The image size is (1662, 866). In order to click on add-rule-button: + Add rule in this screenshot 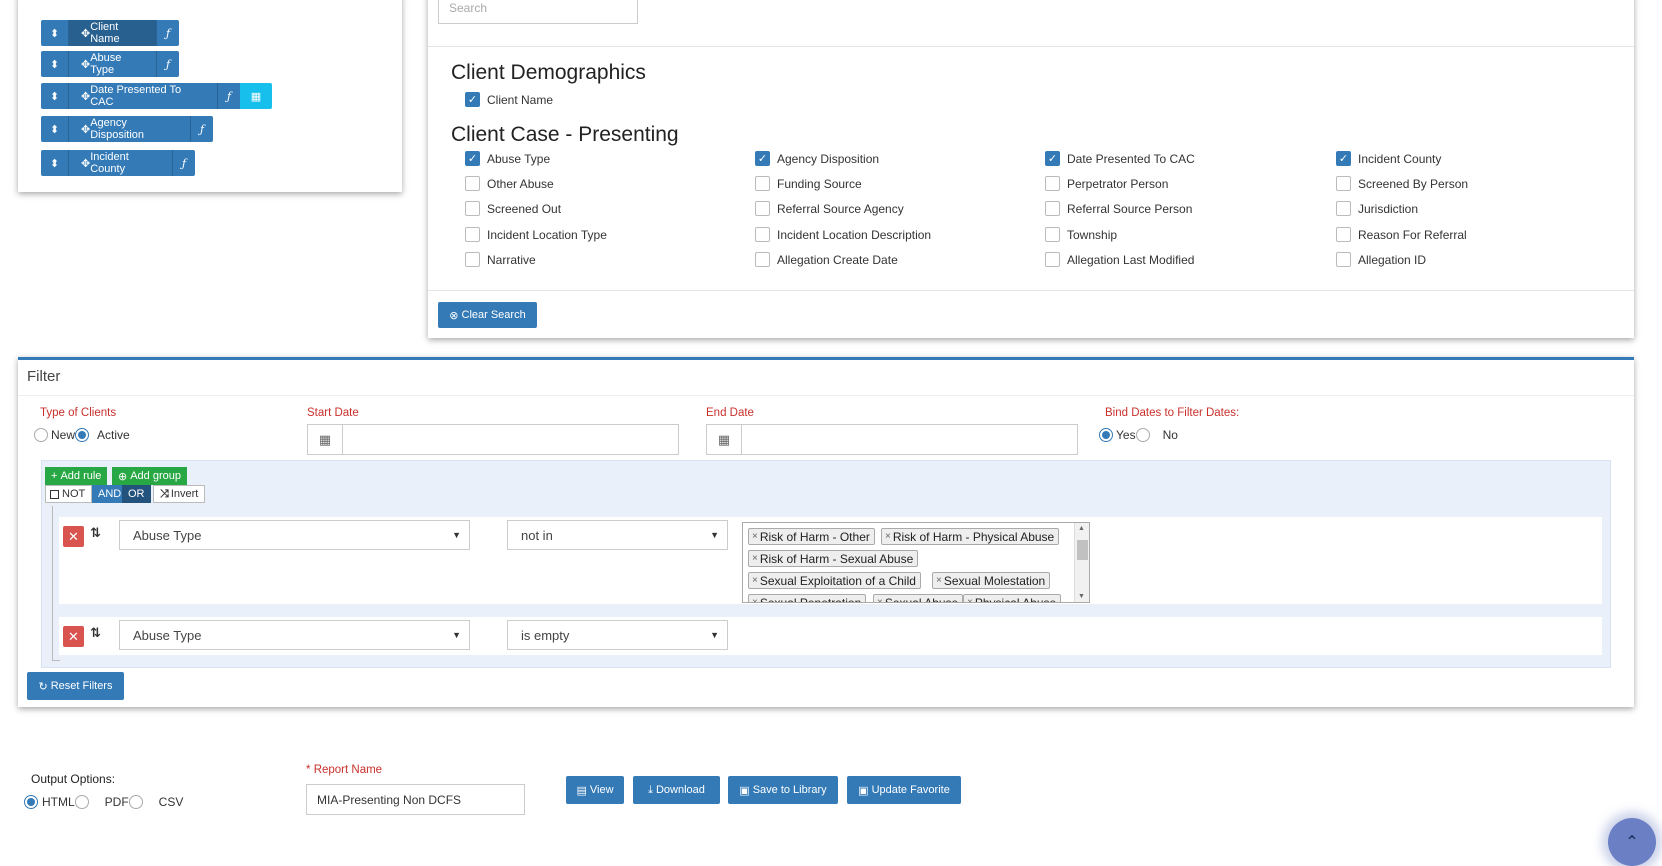, I will do `click(76, 476)`.